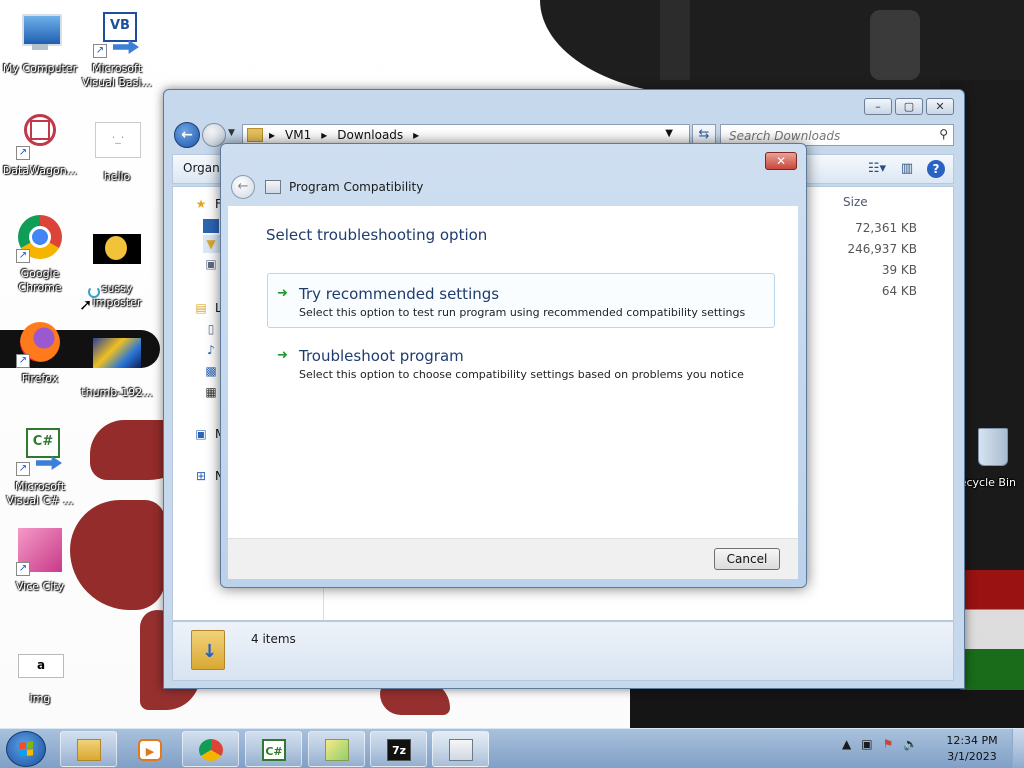 This screenshot has width=1024, height=768. Describe the element at coordinates (40, 344) in the screenshot. I see `firefox-icon: ↗` at that location.